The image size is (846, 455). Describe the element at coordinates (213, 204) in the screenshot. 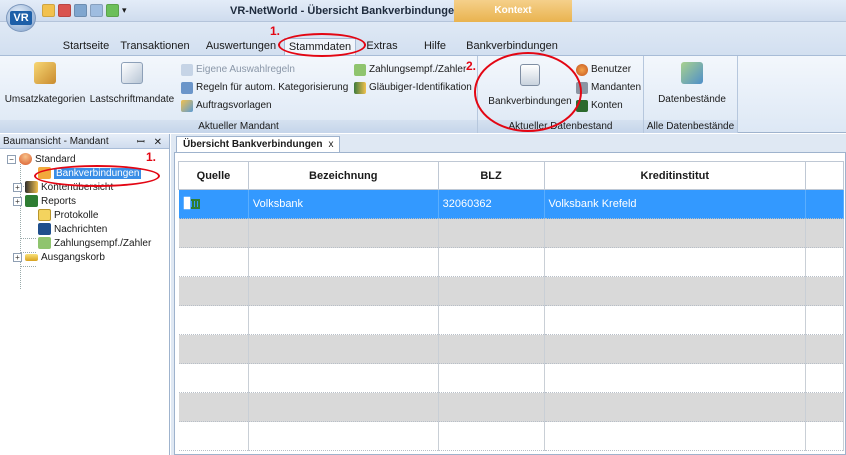

I see `cell-quelle` at that location.